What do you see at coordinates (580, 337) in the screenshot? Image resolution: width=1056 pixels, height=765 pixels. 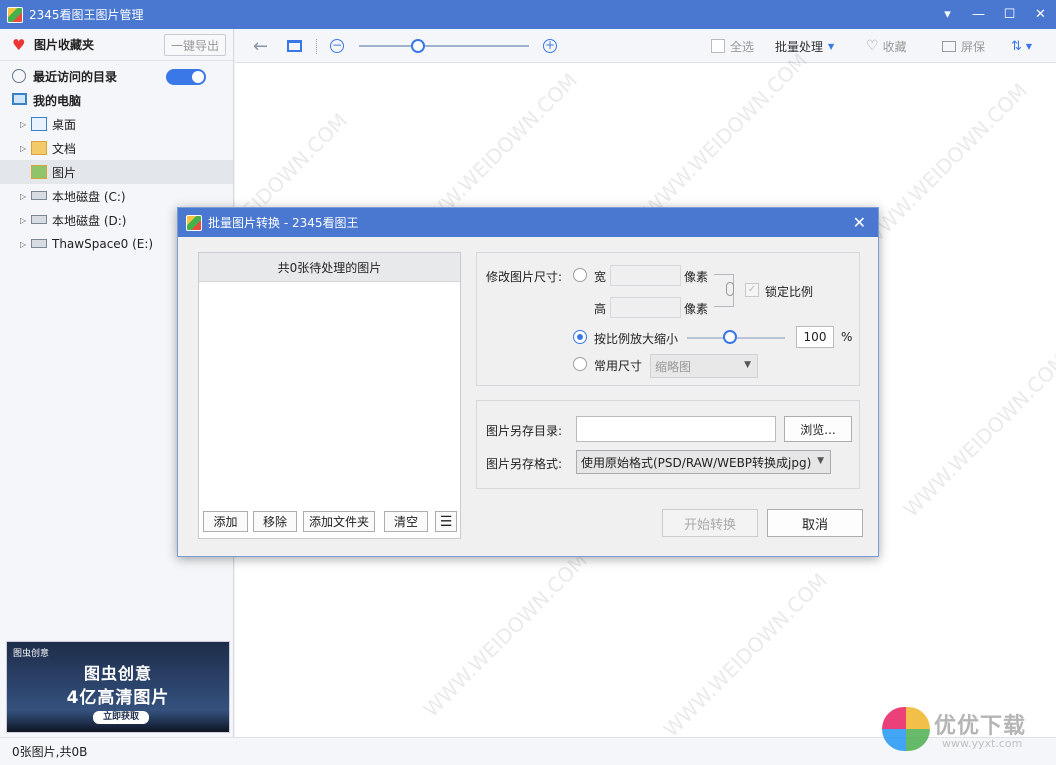 I see `scale-radio` at bounding box center [580, 337].